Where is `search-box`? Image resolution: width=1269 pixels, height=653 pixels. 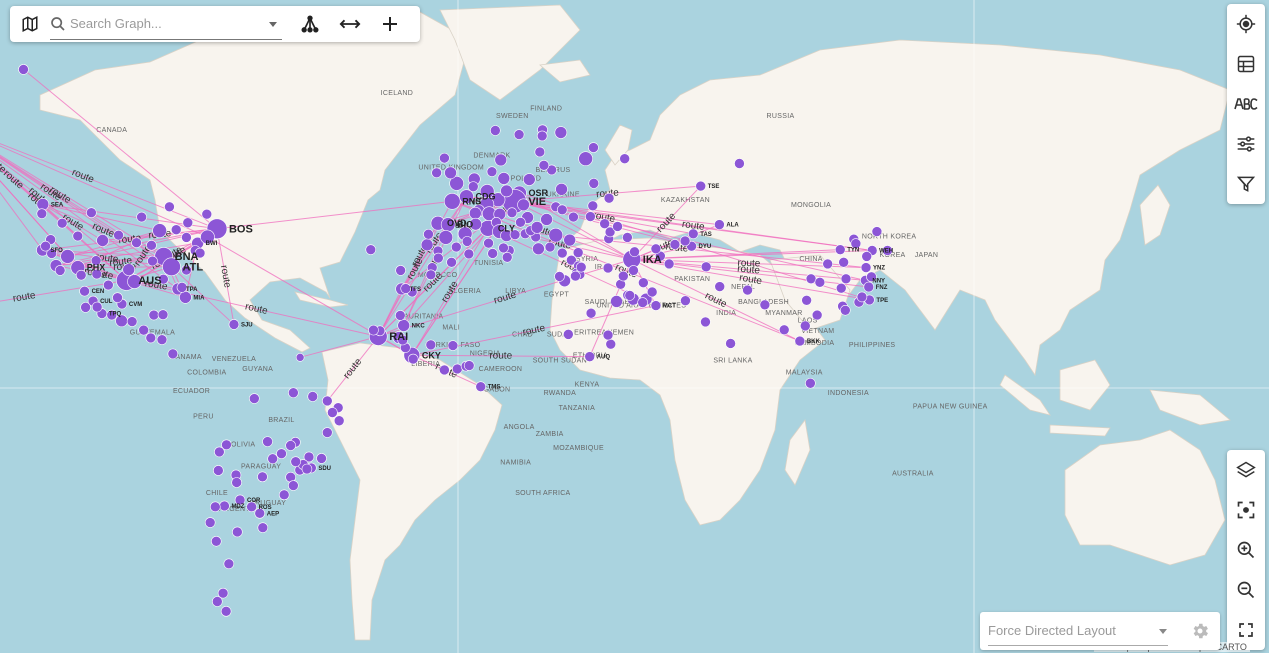 search-box is located at coordinates (166, 24).